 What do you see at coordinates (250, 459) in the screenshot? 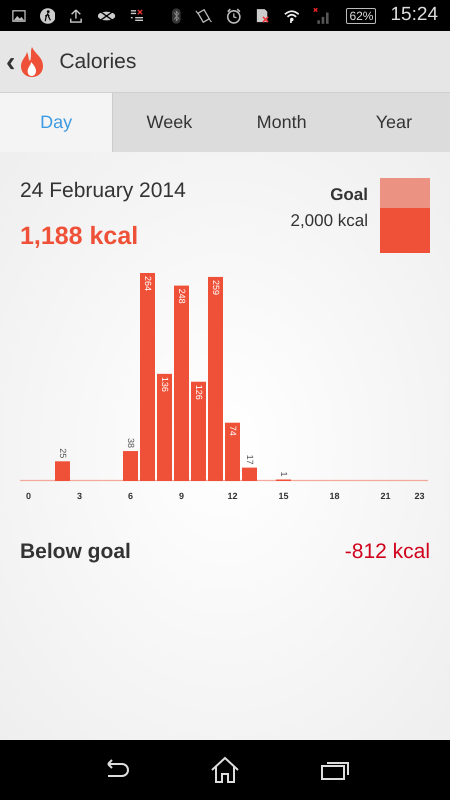
I see `bar-value-label: 17` at bounding box center [250, 459].